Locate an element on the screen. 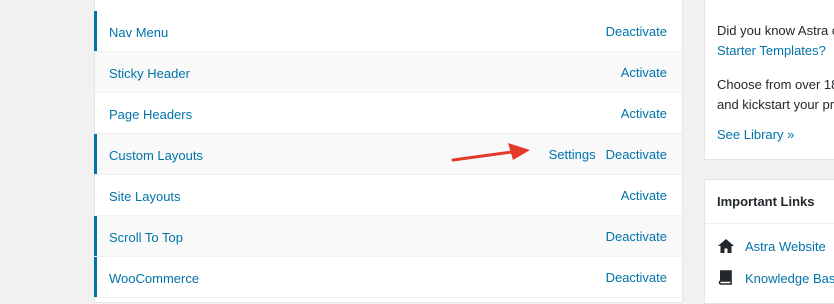 The height and width of the screenshot is (304, 834). module-name: Page Headers is located at coordinates (151, 114).